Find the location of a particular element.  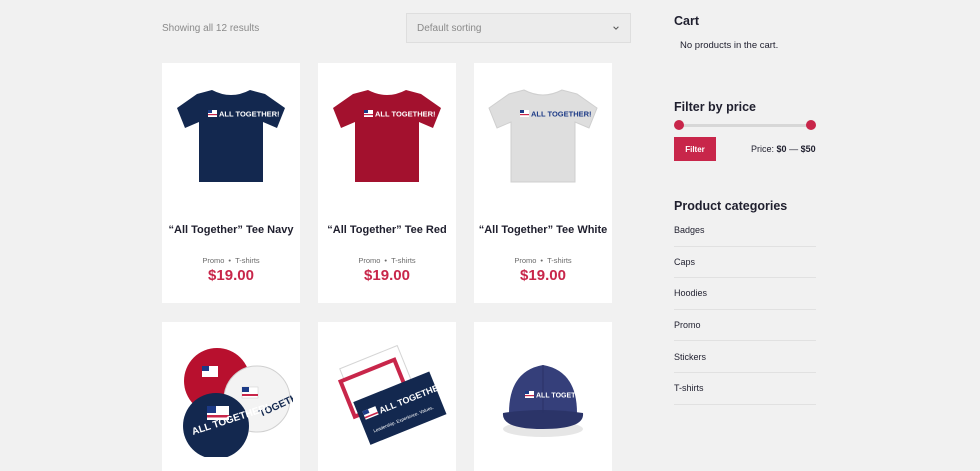

product-image: TOGETHER! ALL TOGETHER! is located at coordinates (231, 394).